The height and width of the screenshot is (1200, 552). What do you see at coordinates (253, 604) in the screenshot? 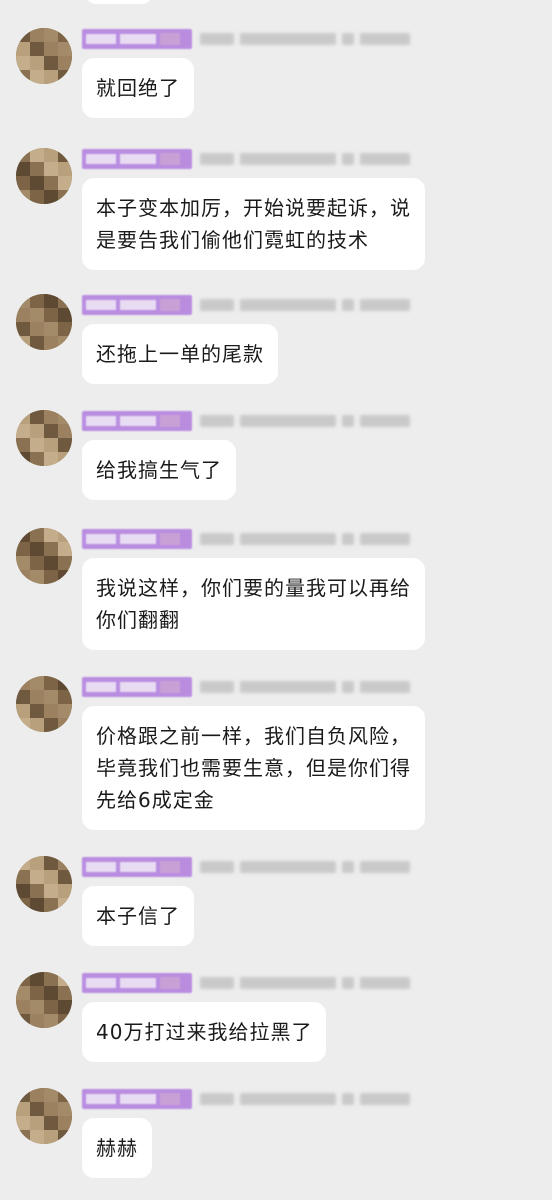
I see `message-bubble: 我说这样，你们要的量我可以再给 你们翻翻` at bounding box center [253, 604].